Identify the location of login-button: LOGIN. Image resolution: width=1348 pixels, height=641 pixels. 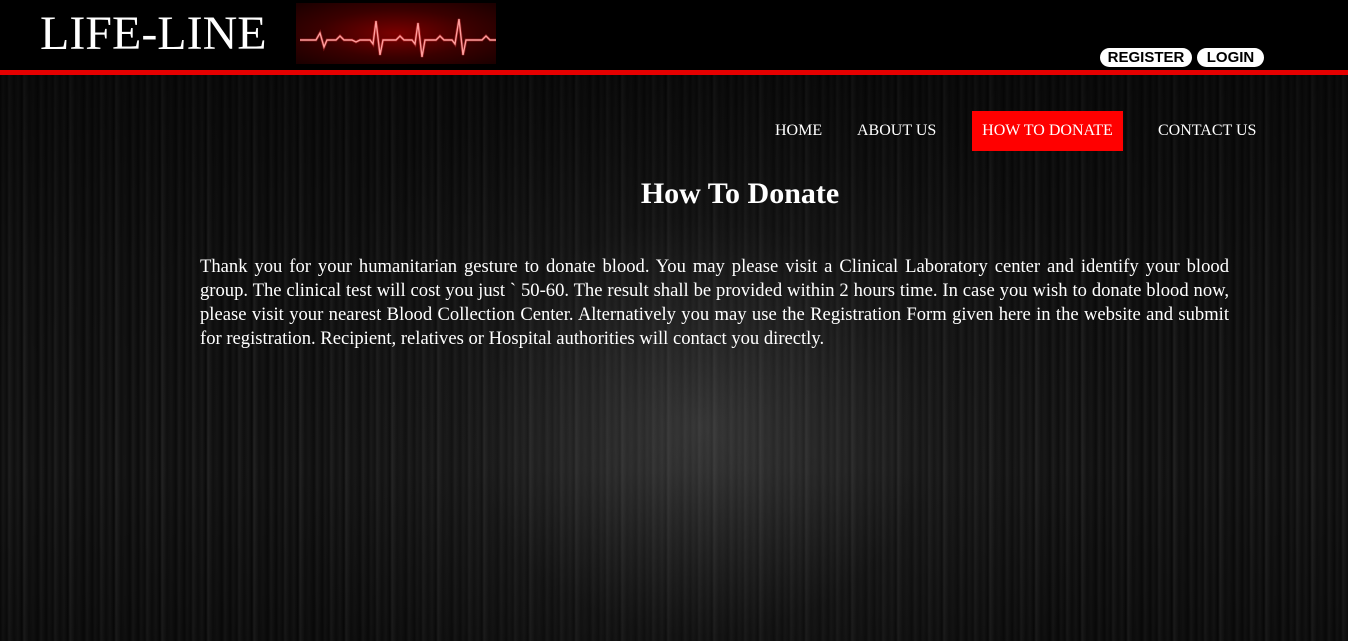
(1230, 57).